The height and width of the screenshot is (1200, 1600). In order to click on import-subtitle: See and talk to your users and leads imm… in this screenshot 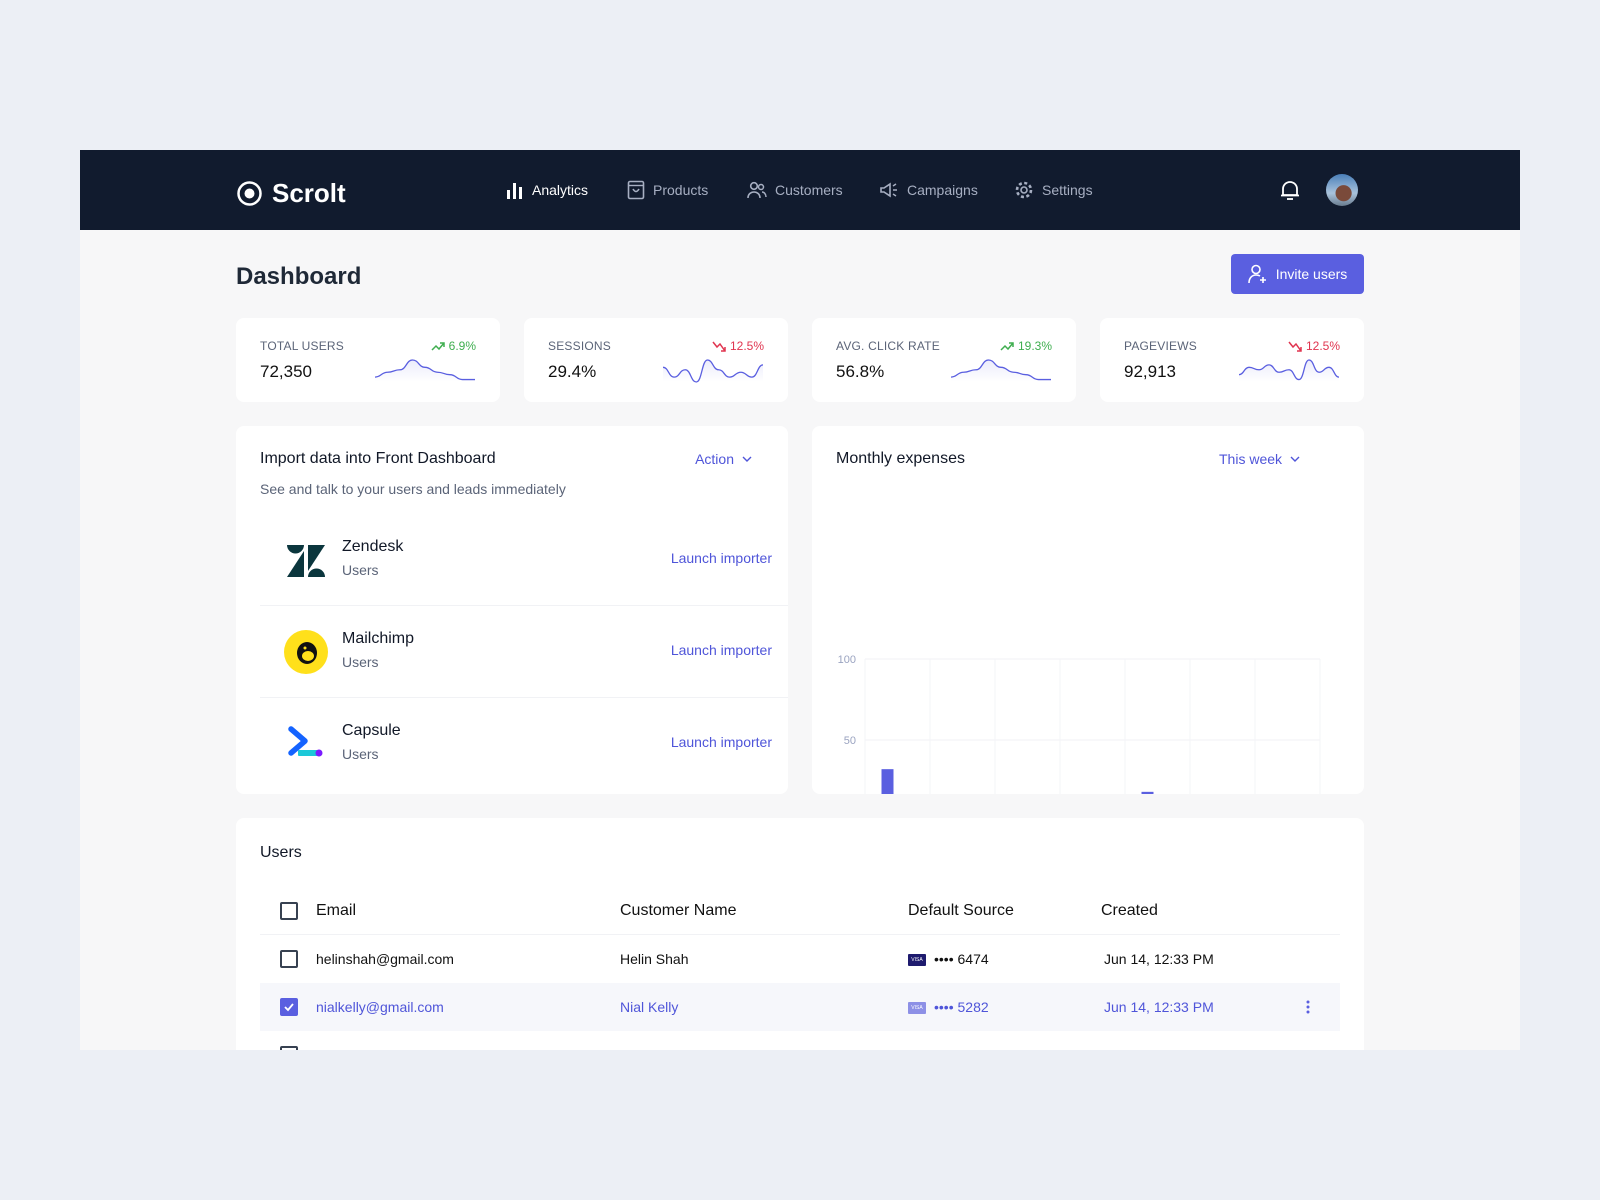, I will do `click(413, 489)`.